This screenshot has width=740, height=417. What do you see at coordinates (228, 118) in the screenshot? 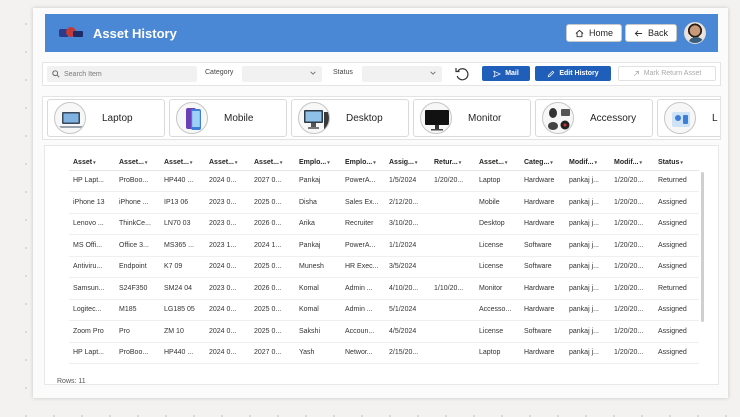
I see `category-card-mobile: Mobile` at bounding box center [228, 118].